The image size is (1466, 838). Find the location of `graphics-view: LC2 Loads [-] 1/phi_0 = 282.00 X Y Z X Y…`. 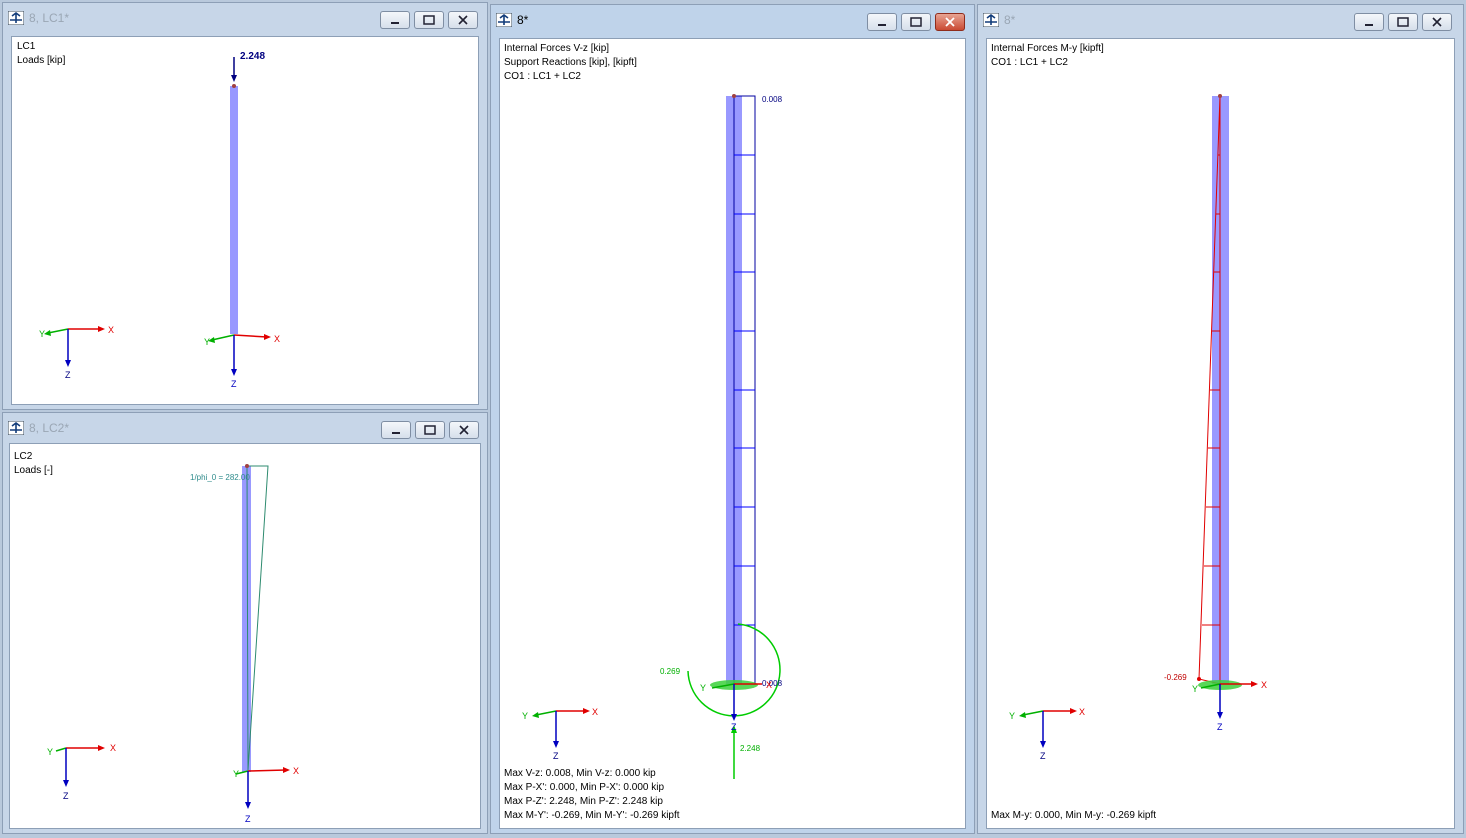

graphics-view: LC2 Loads [-] 1/phi_0 = 282.00 X Y Z X Y… is located at coordinates (245, 636).